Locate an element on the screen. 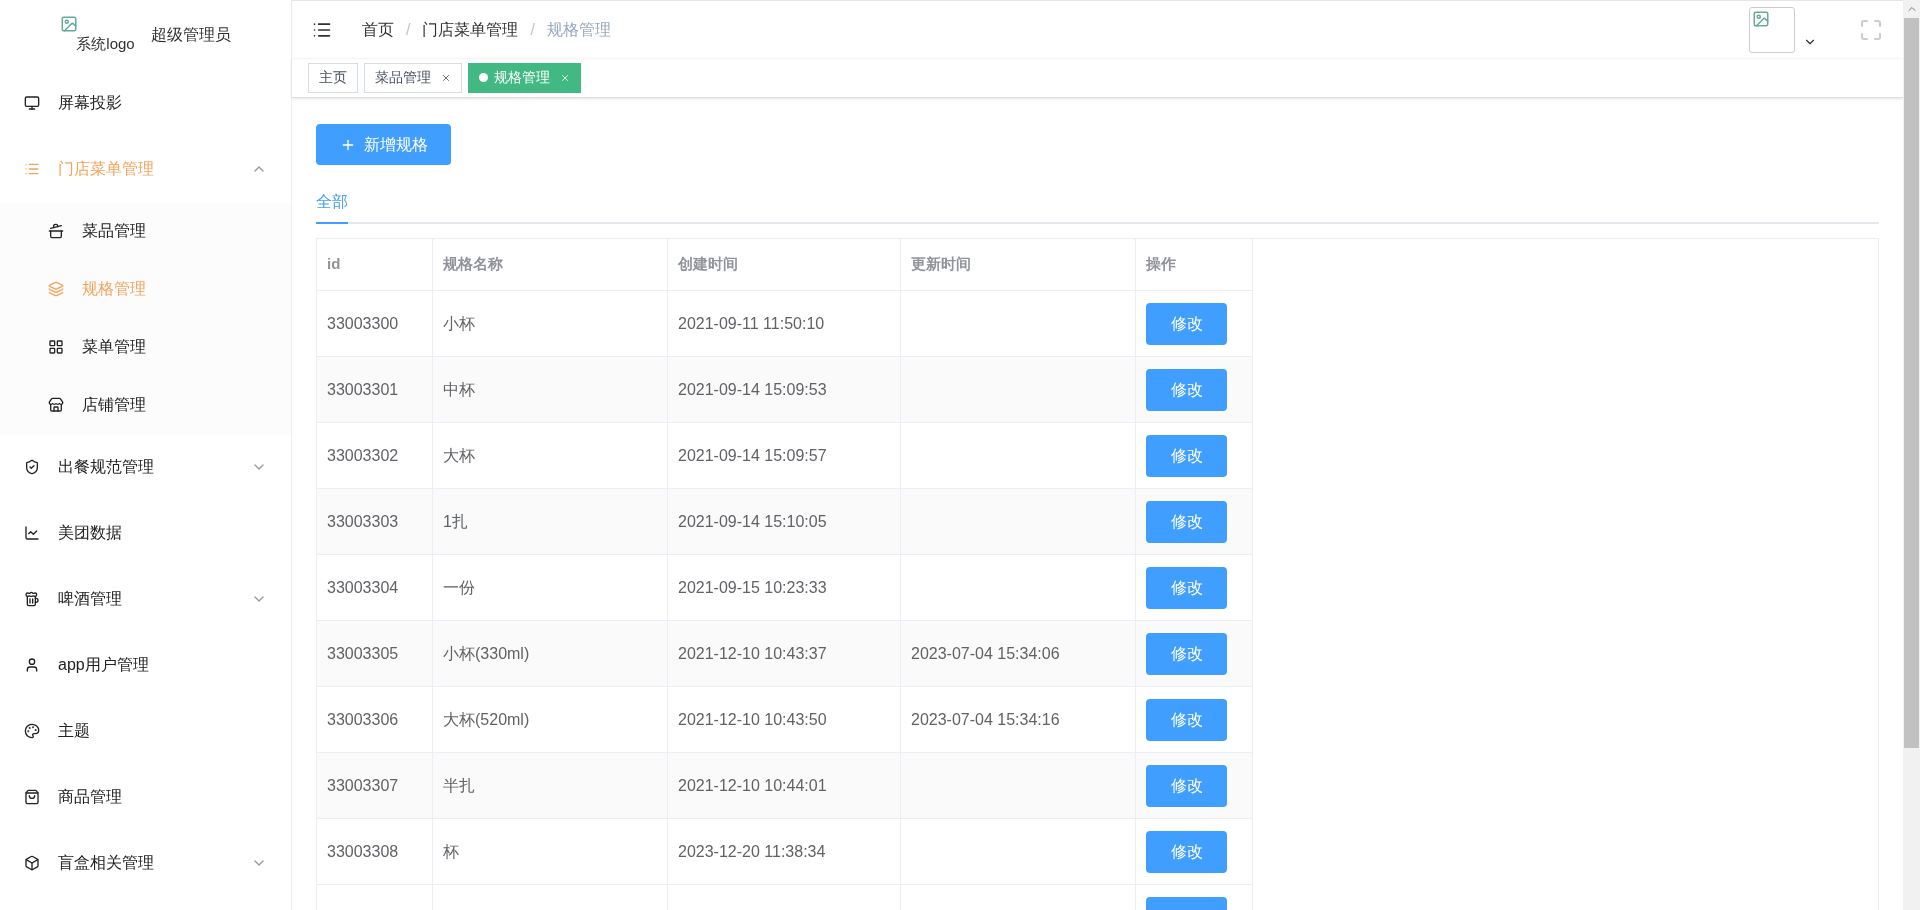 The height and width of the screenshot is (910, 1920). breadcrumb-link: 首页 is located at coordinates (378, 29).